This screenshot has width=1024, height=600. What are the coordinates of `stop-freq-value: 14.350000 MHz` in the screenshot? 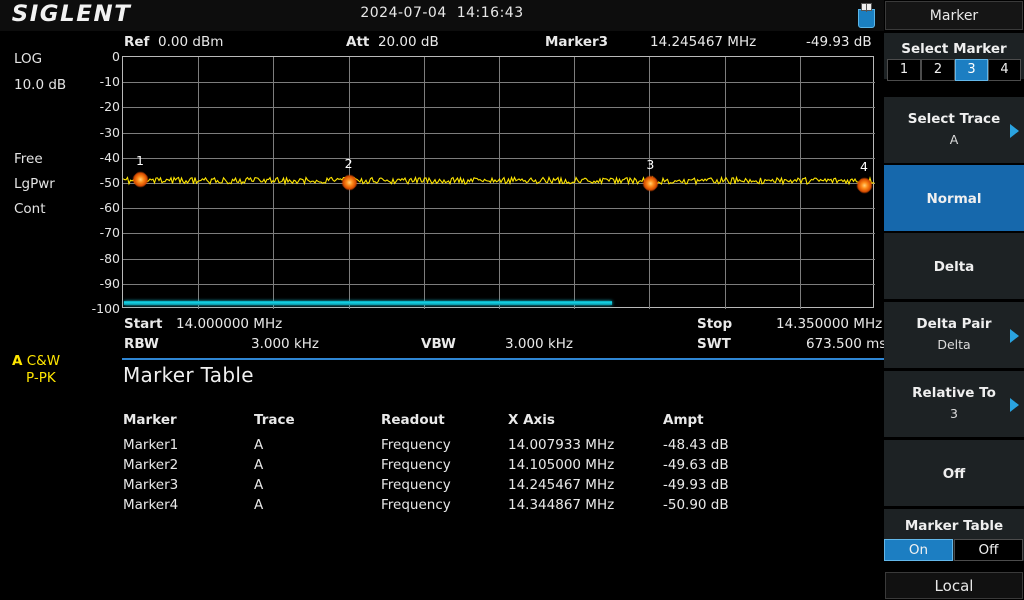 It's located at (829, 324).